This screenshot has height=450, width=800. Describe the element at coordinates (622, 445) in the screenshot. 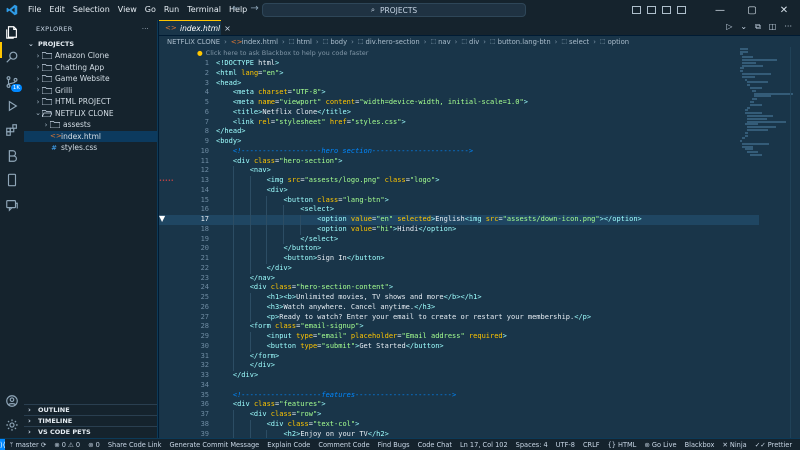

I see `language-mode: {} HTML` at that location.